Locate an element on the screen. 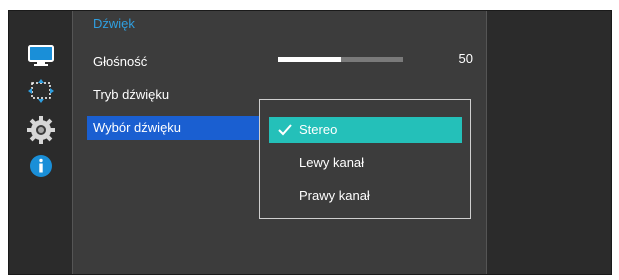 The image size is (619, 280). menu-item-sound-select: Wybór dźwięku is located at coordinates (177, 128).